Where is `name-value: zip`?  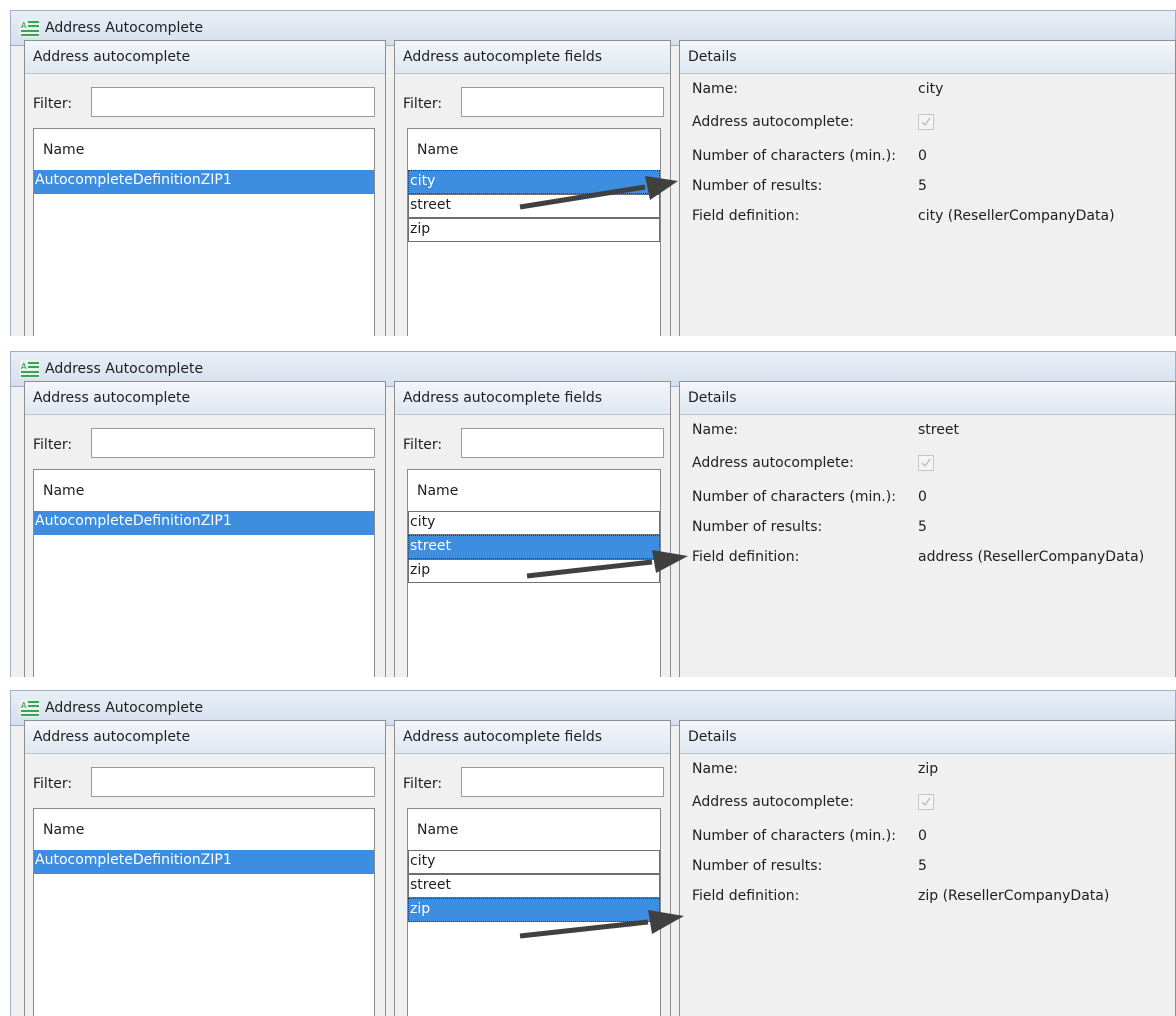
name-value: zip is located at coordinates (928, 769).